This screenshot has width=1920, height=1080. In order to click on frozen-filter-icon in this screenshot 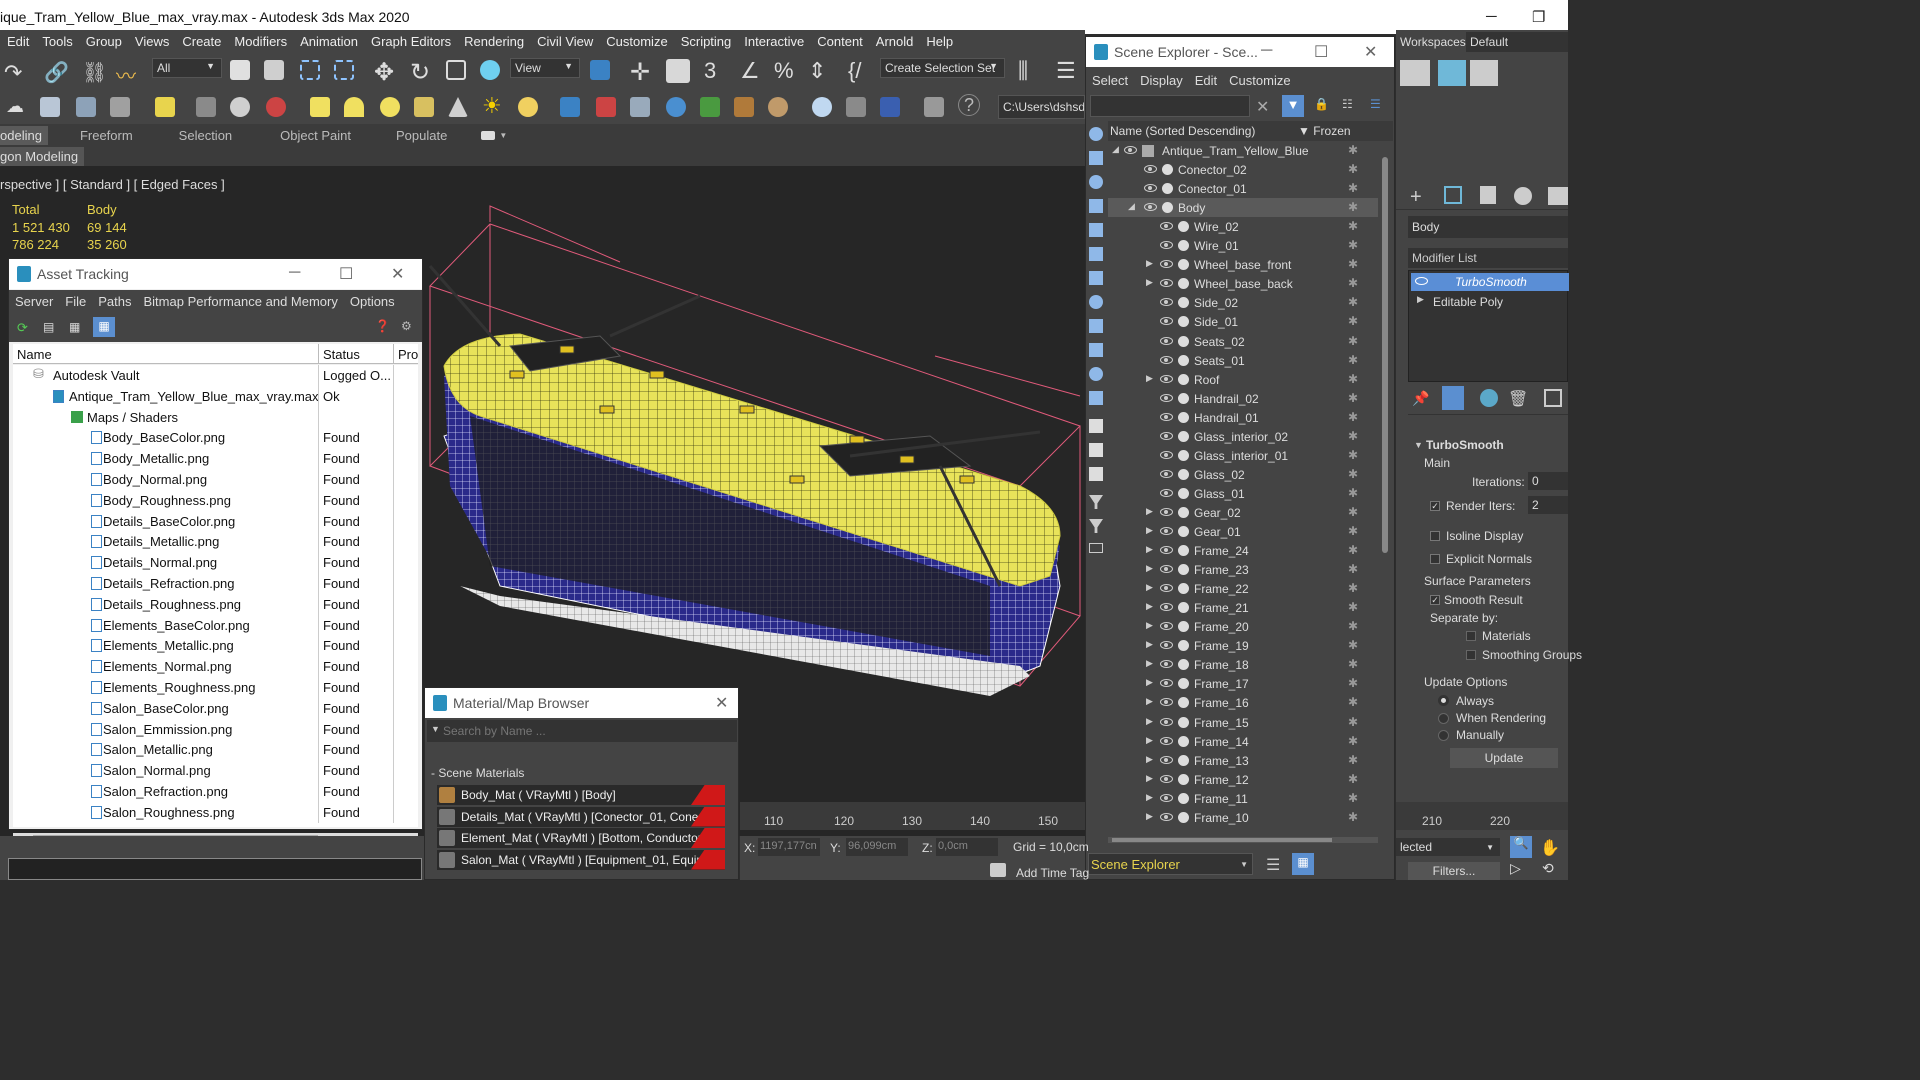, I will do `click(1096, 398)`.